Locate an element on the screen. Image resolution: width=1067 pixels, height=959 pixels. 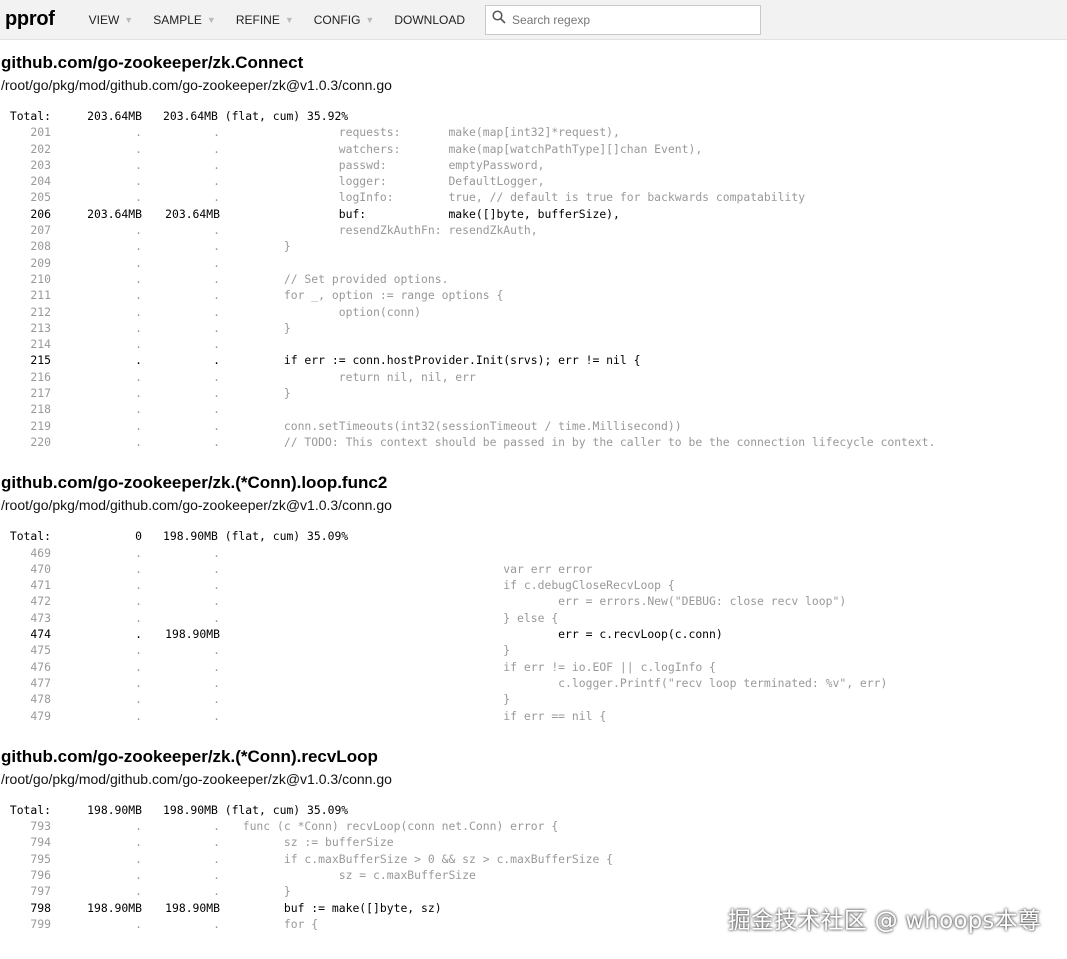
source-line: 796.. sz = c.maxBufferSize is located at coordinates (534, 875).